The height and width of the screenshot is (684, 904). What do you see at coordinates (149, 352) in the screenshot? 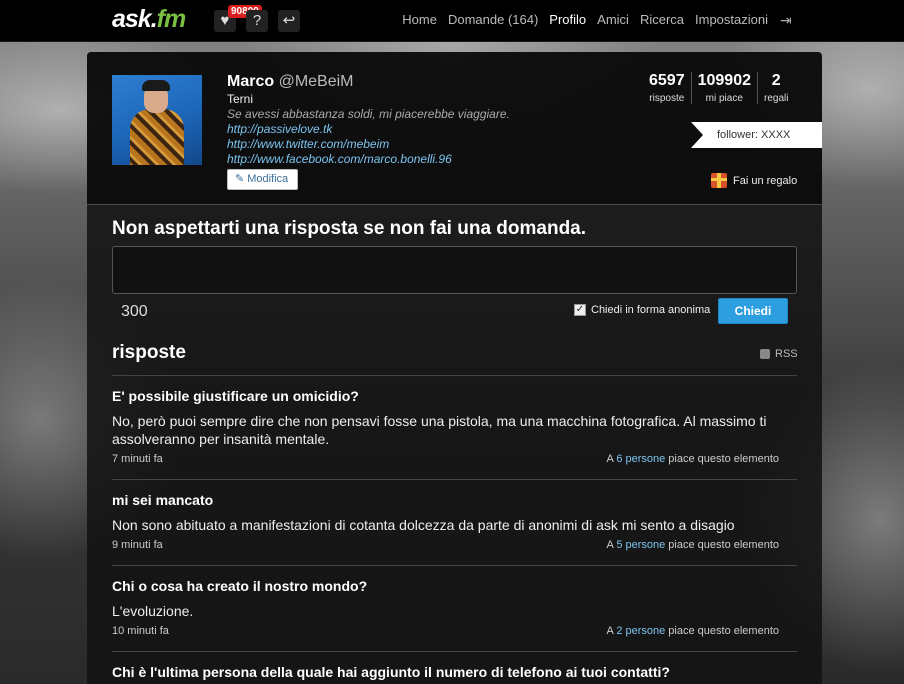
I see `answers-title: risposte` at bounding box center [149, 352].